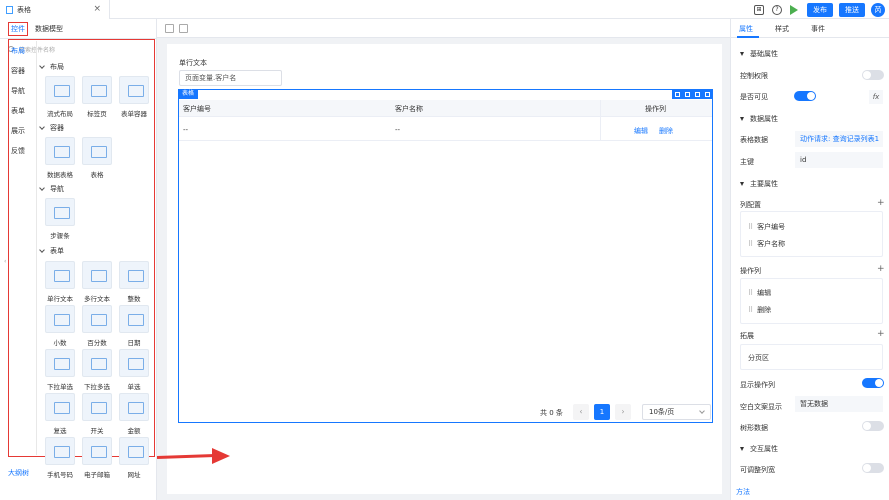  Describe the element at coordinates (97, 90) in the screenshot. I see `tabs-icon` at that location.